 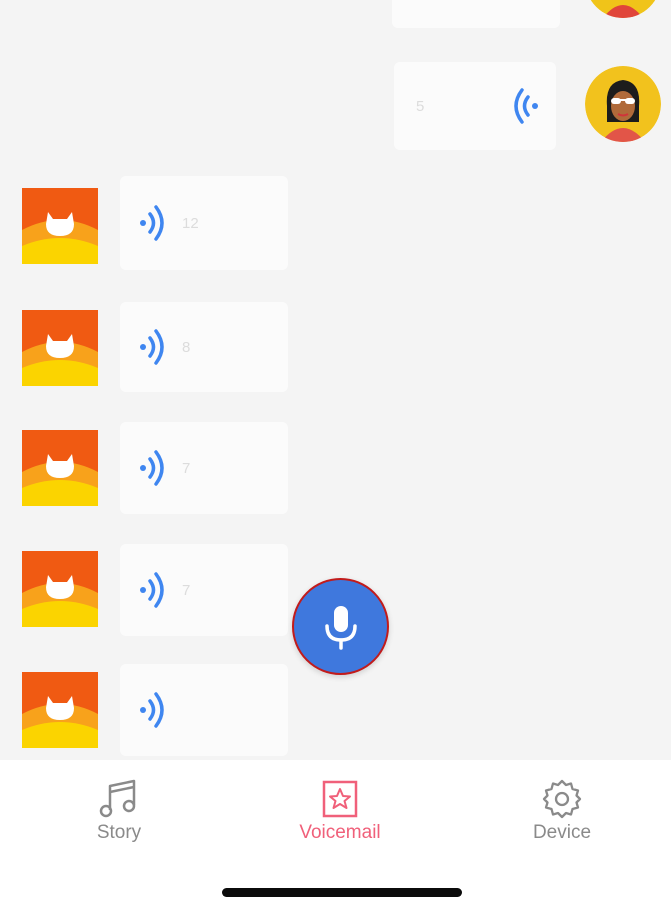 What do you see at coordinates (186, 347) in the screenshot?
I see `voice-duration: 8` at bounding box center [186, 347].